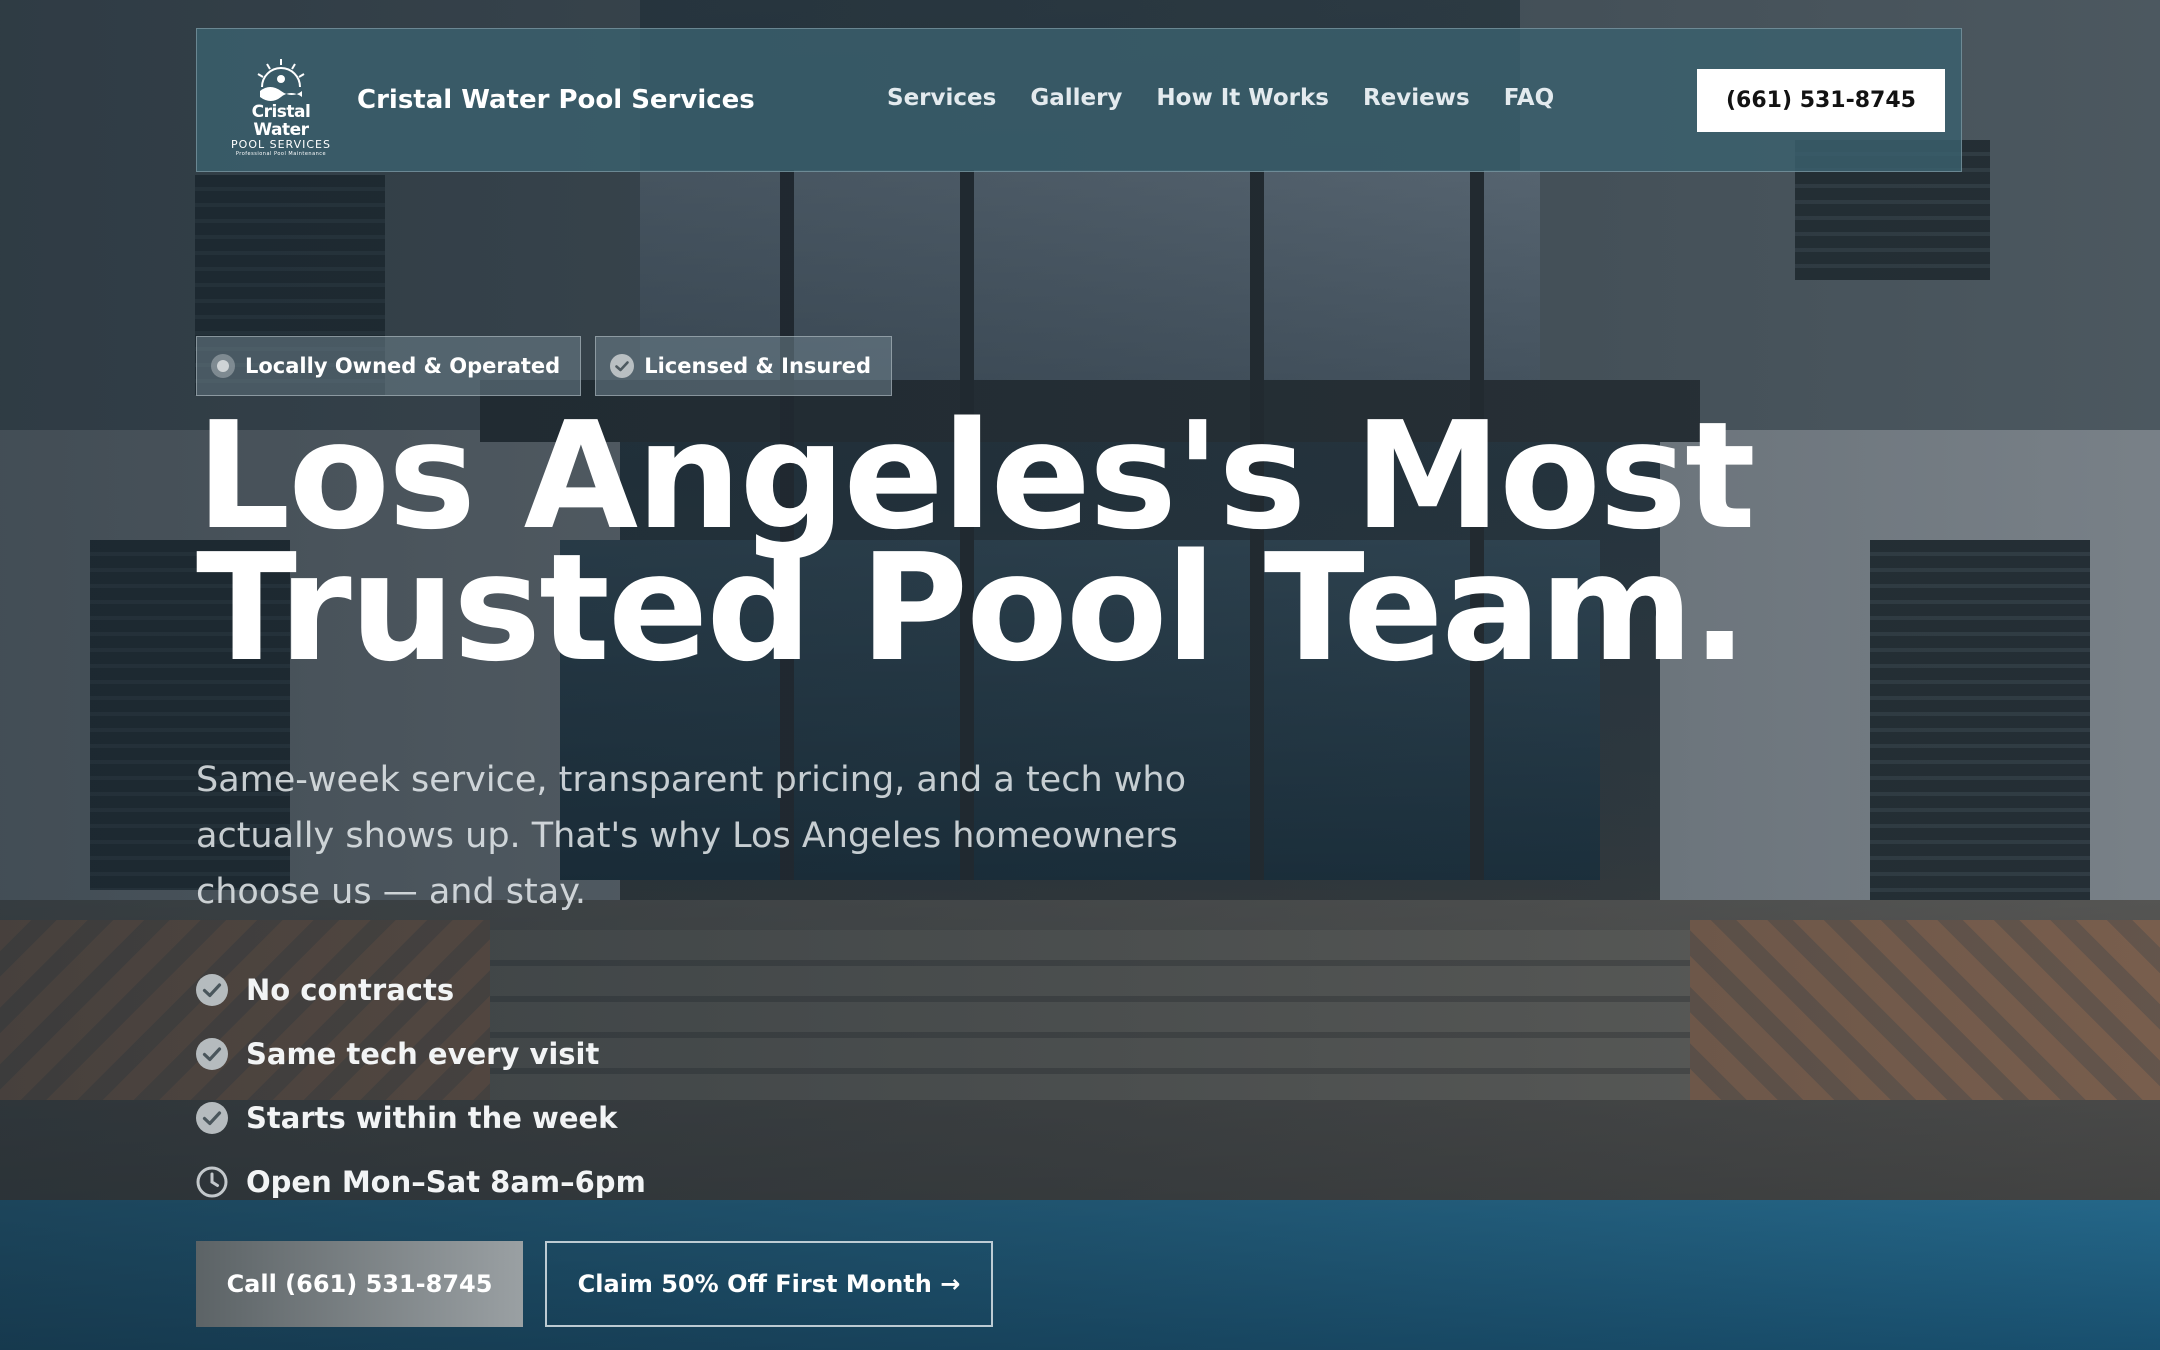  I want to click on feature-label: Open Mon–Sat 8am–6pm, so click(446, 1182).